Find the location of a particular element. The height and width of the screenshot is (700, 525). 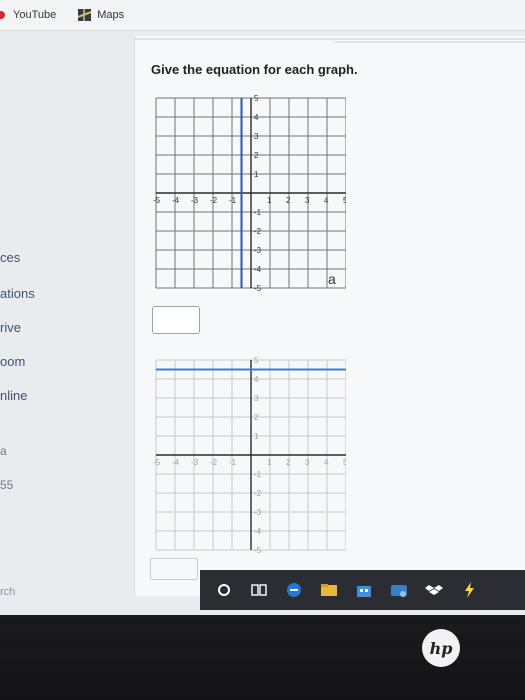

store-icon is located at coordinates (364, 590).